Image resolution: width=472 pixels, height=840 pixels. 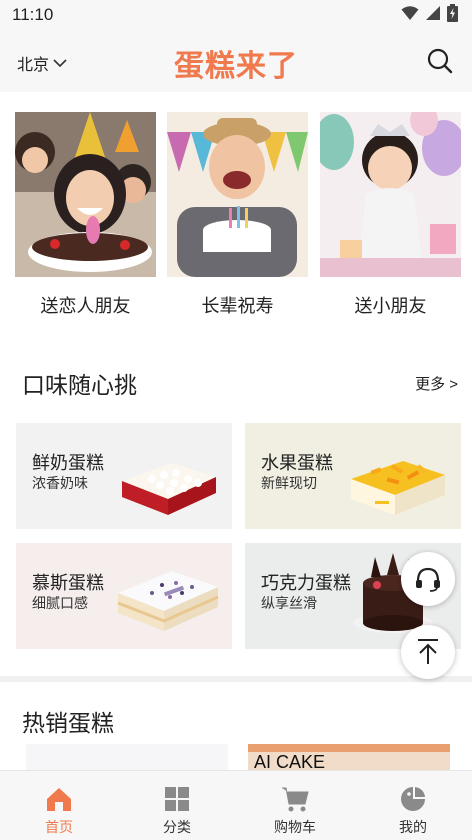 What do you see at coordinates (59, 799) in the screenshot?
I see `home-icon` at bounding box center [59, 799].